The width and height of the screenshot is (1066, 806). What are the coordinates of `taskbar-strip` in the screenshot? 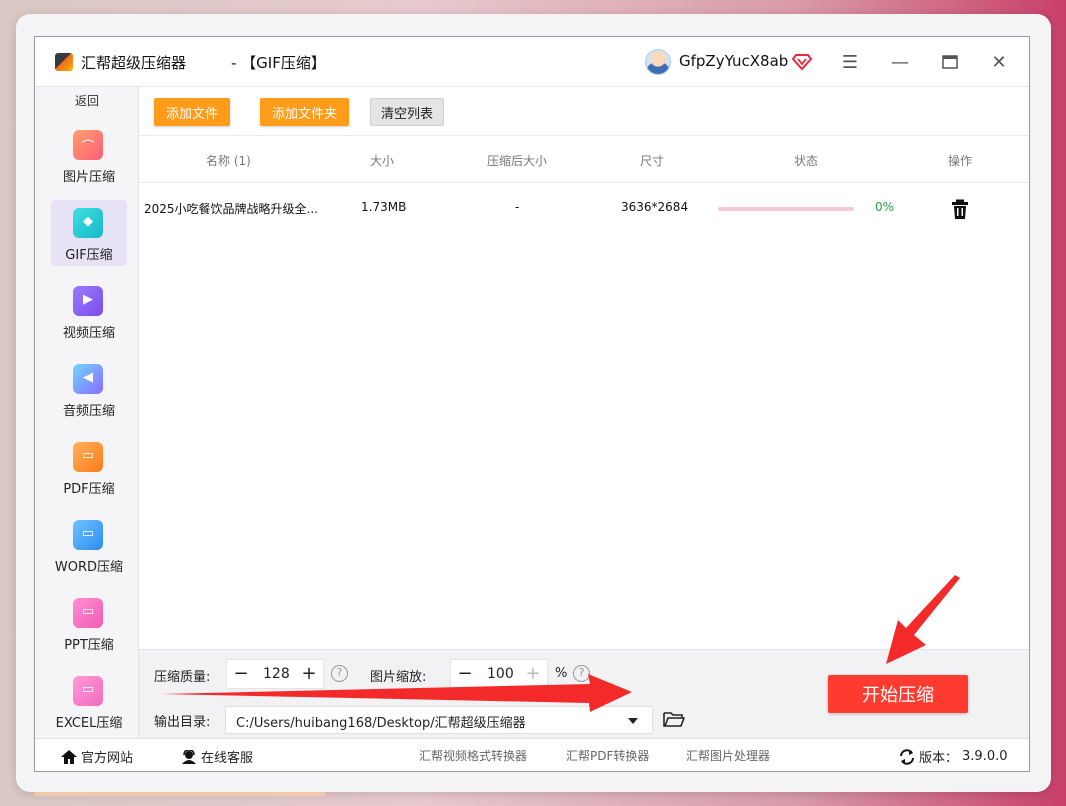 It's located at (180, 794).